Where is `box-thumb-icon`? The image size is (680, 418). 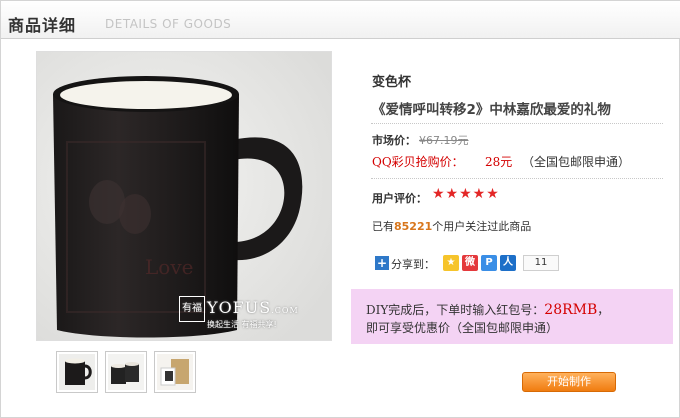
box-thumb-icon is located at coordinates (175, 372).